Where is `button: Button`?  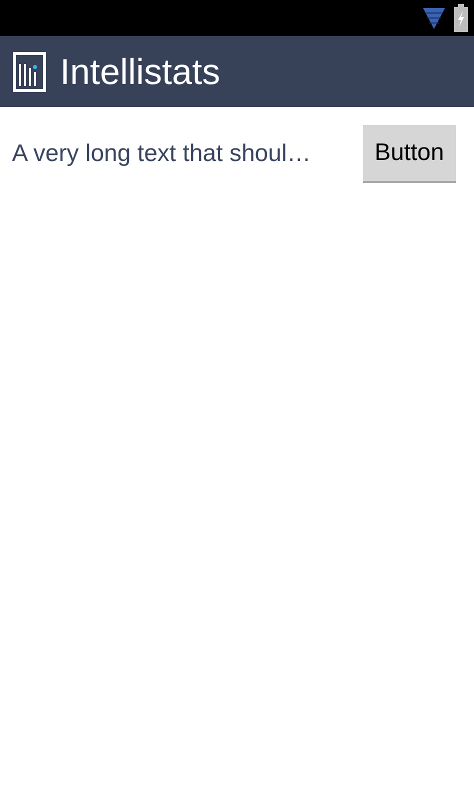 button: Button is located at coordinates (409, 154).